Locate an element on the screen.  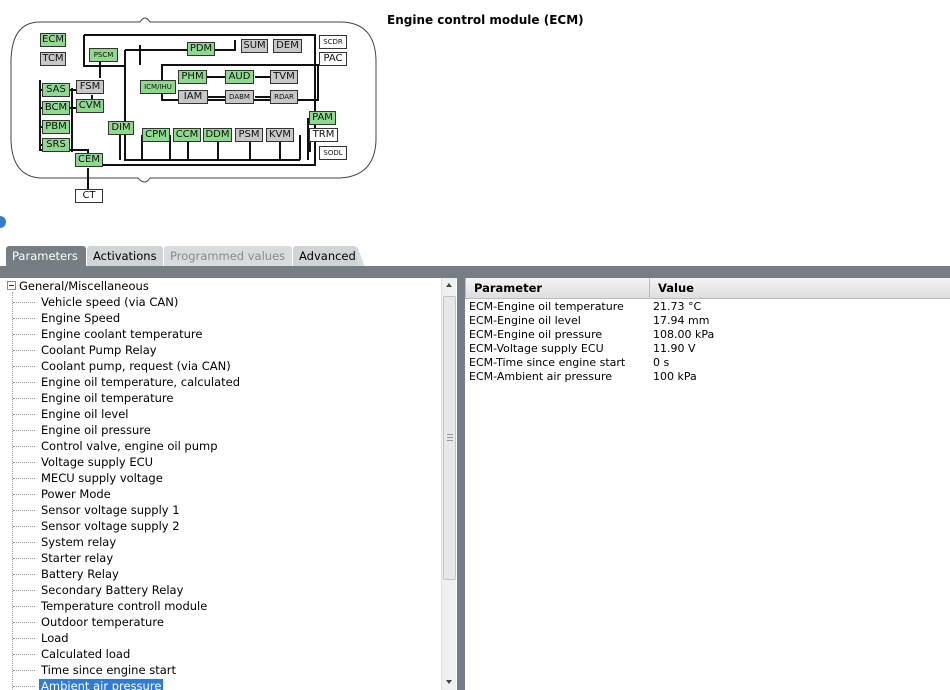
module-dim: DIM is located at coordinates (121, 128).